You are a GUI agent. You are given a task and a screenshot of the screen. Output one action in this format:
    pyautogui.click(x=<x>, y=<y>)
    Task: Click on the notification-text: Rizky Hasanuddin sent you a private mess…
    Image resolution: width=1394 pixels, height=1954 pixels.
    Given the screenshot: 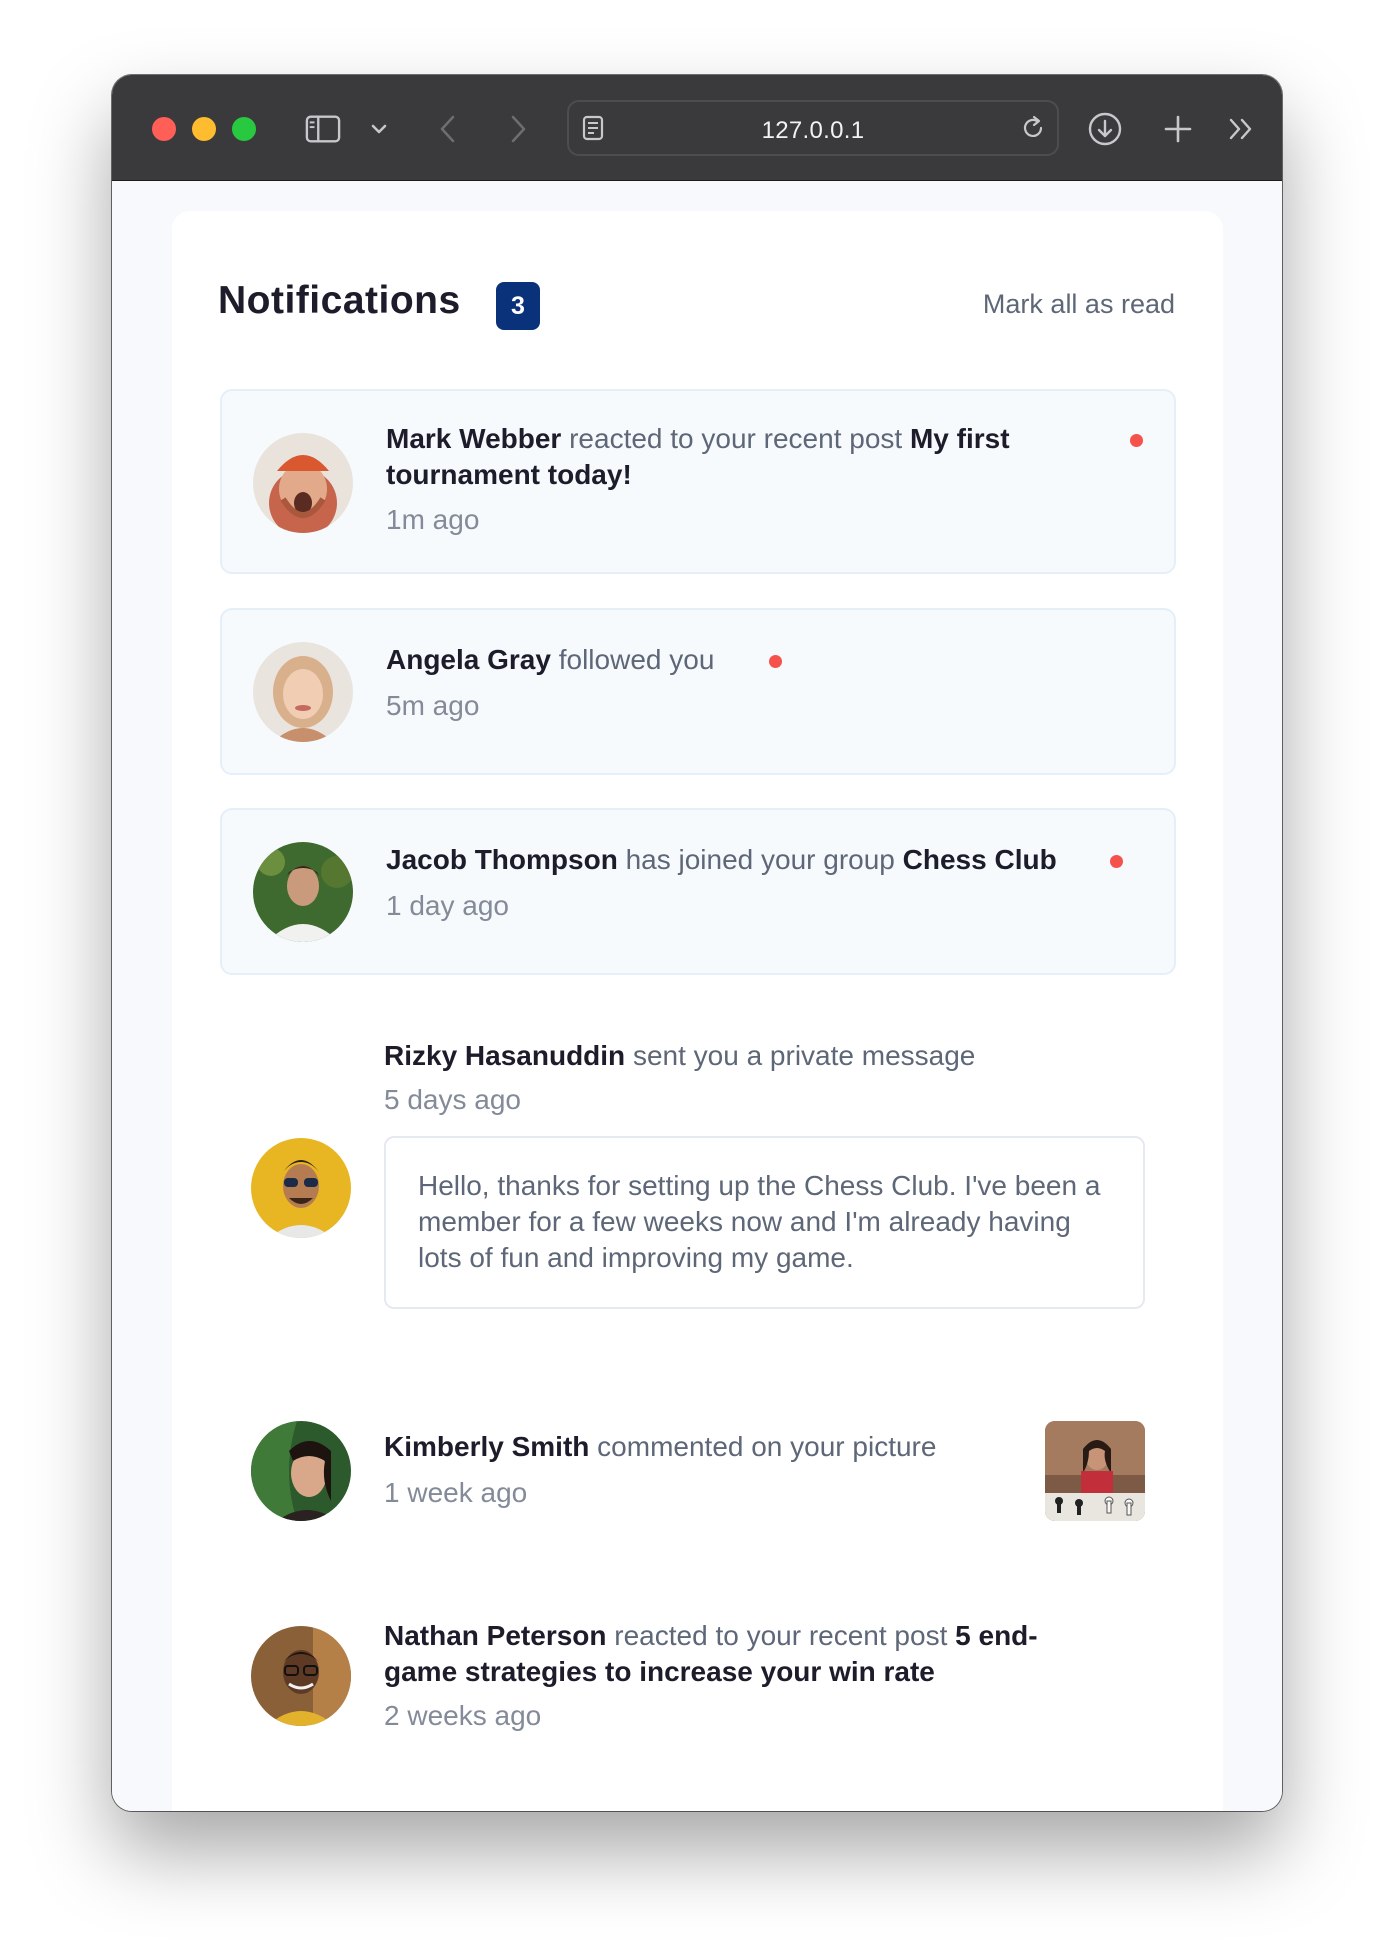 What is the action you would take?
    pyautogui.click(x=764, y=1056)
    